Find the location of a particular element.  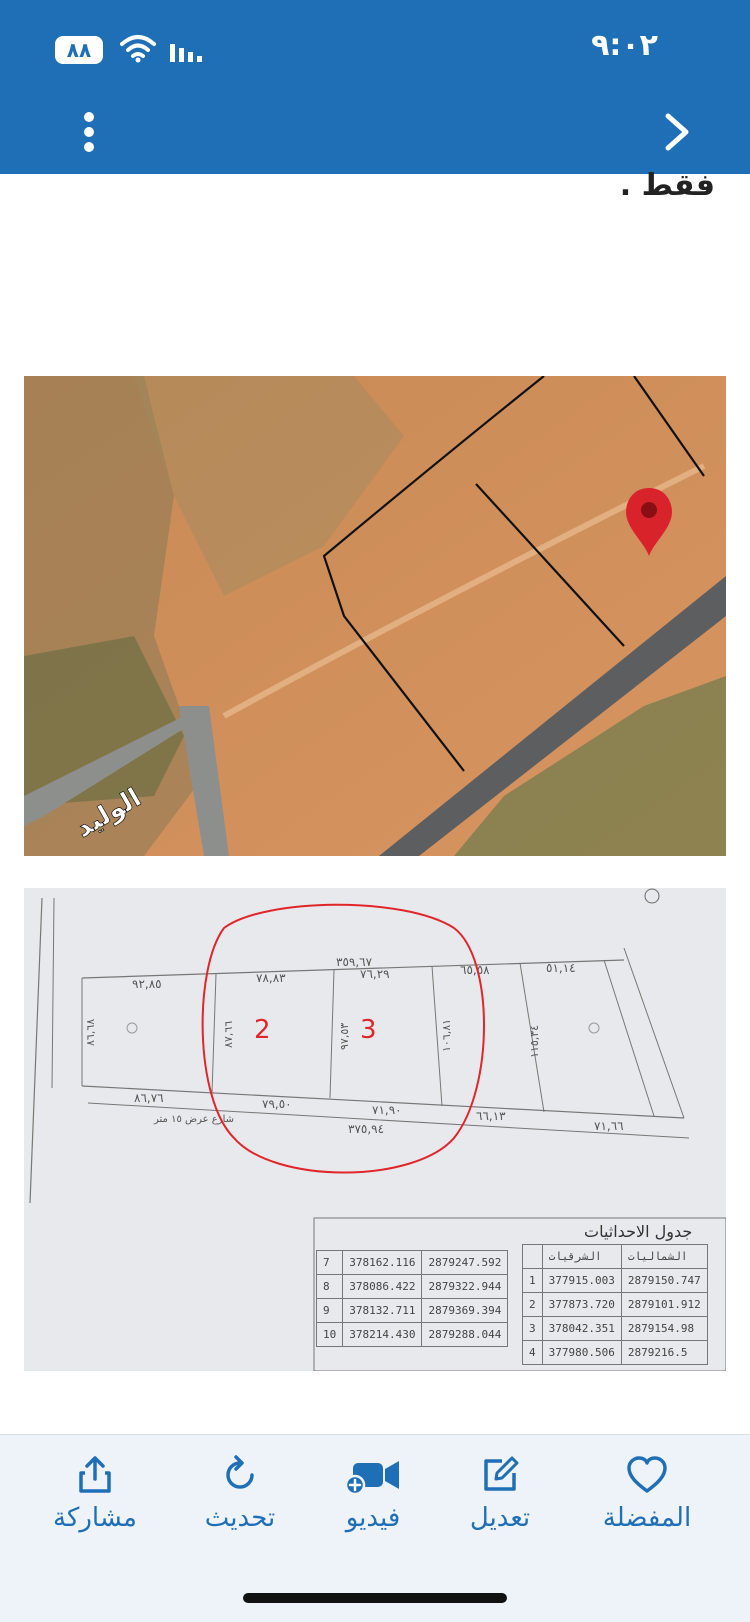

svg-text: ١٠٦,٨١ is located at coordinates (446, 1035).